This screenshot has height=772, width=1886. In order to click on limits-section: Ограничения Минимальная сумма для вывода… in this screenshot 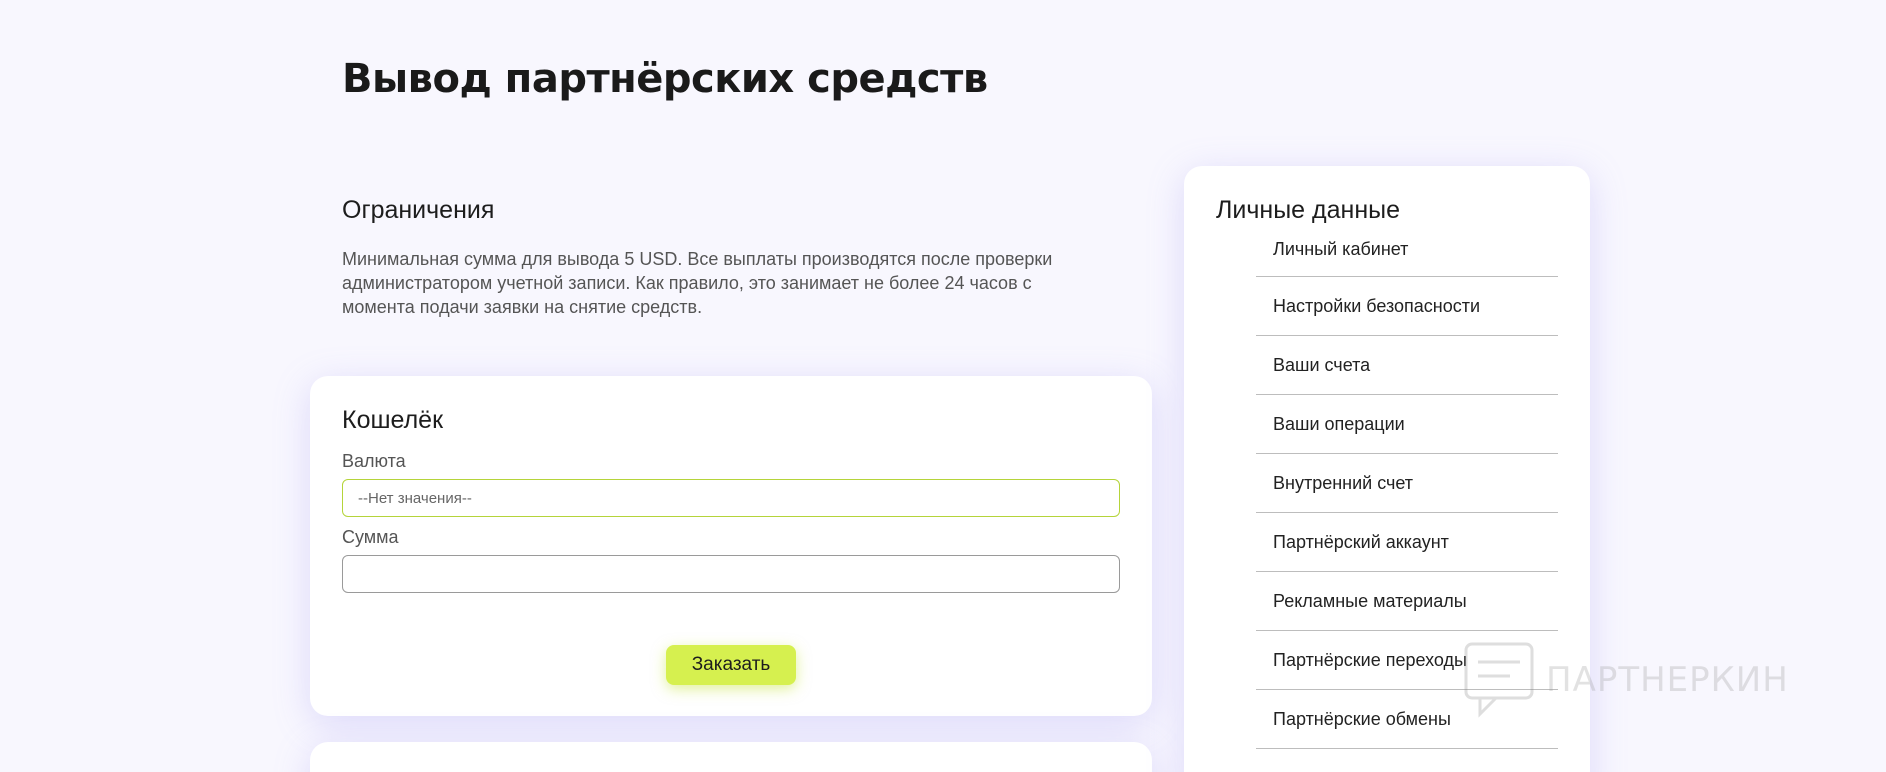, I will do `click(722, 257)`.